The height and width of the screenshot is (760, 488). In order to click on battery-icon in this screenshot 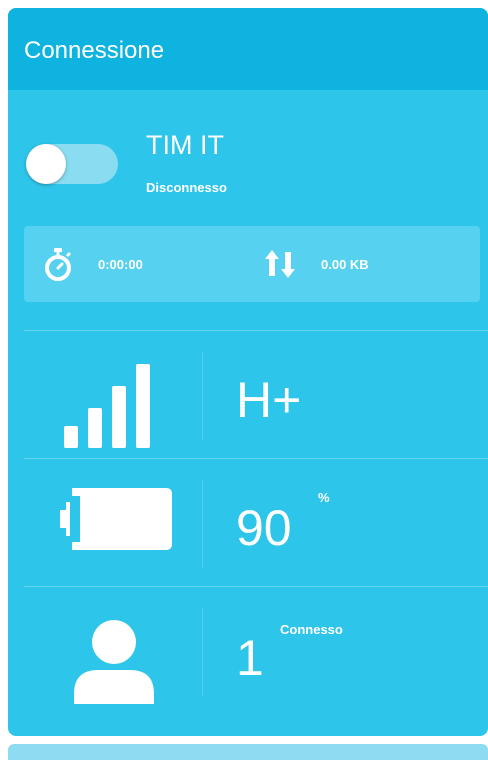, I will do `click(116, 519)`.